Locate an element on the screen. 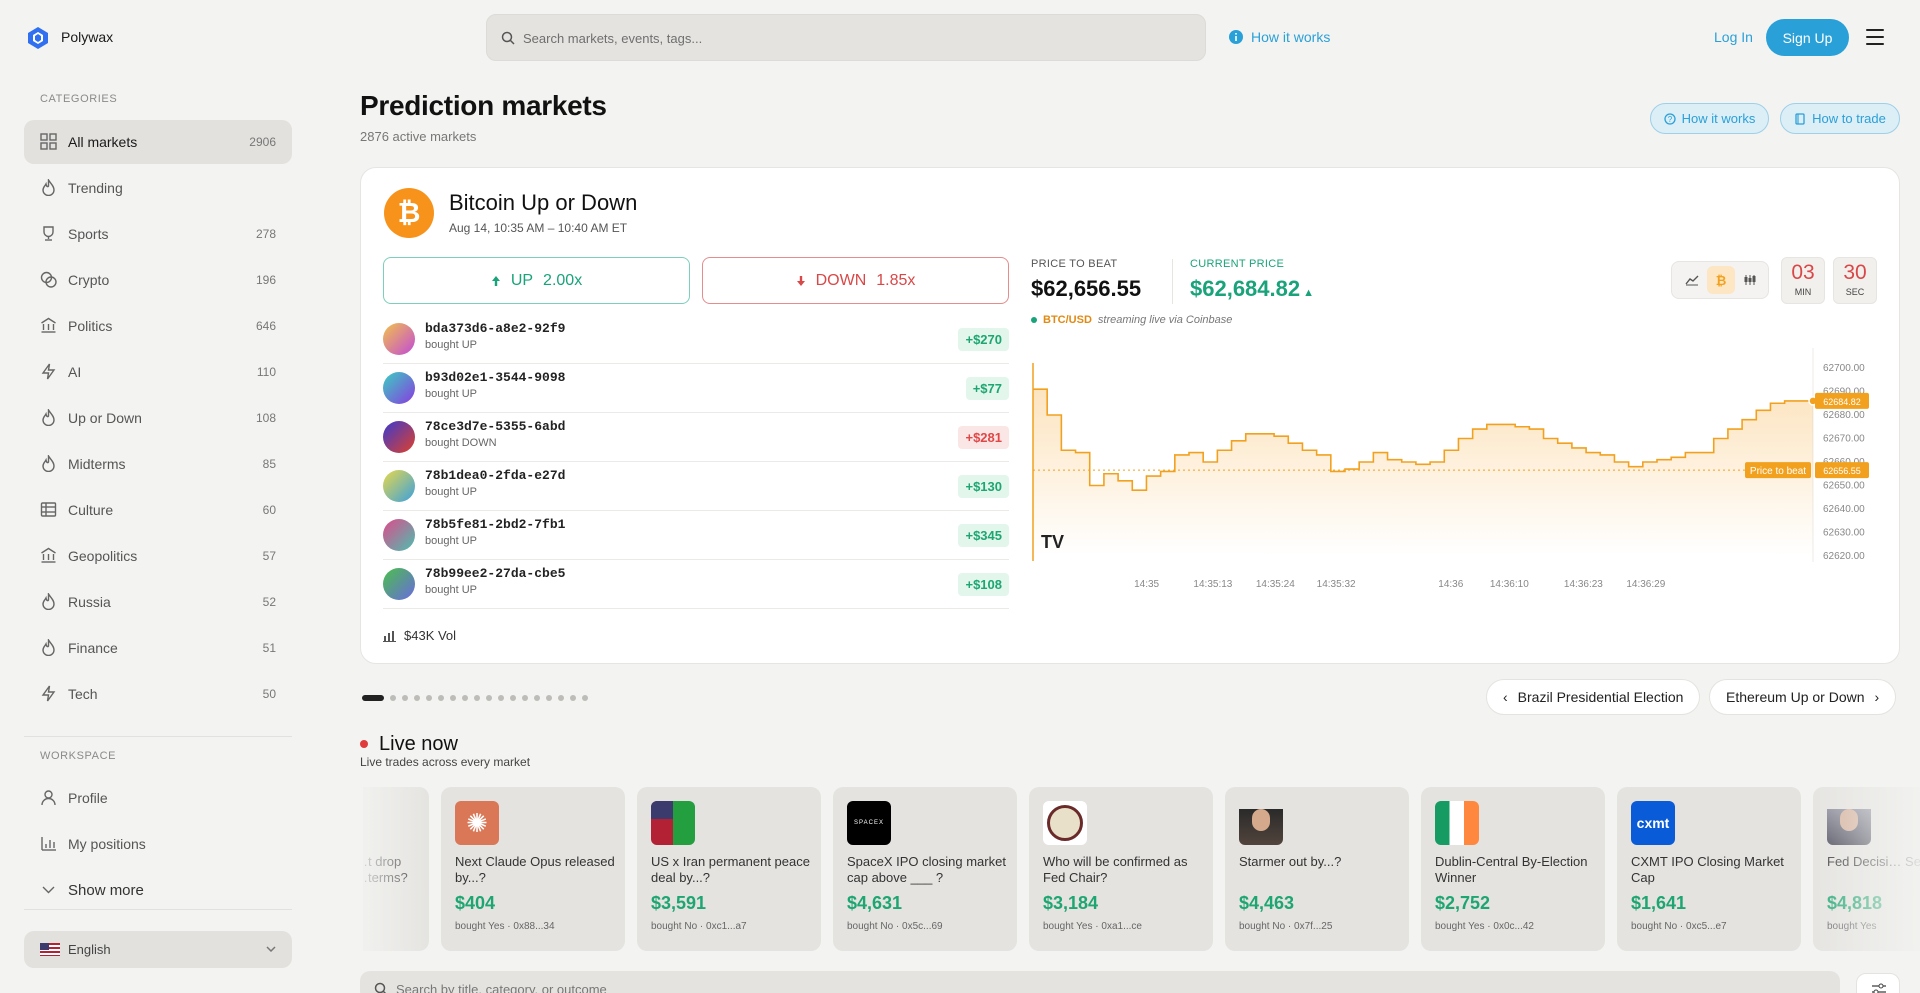  how-to-trade-label: How to trade is located at coordinates (1849, 118).